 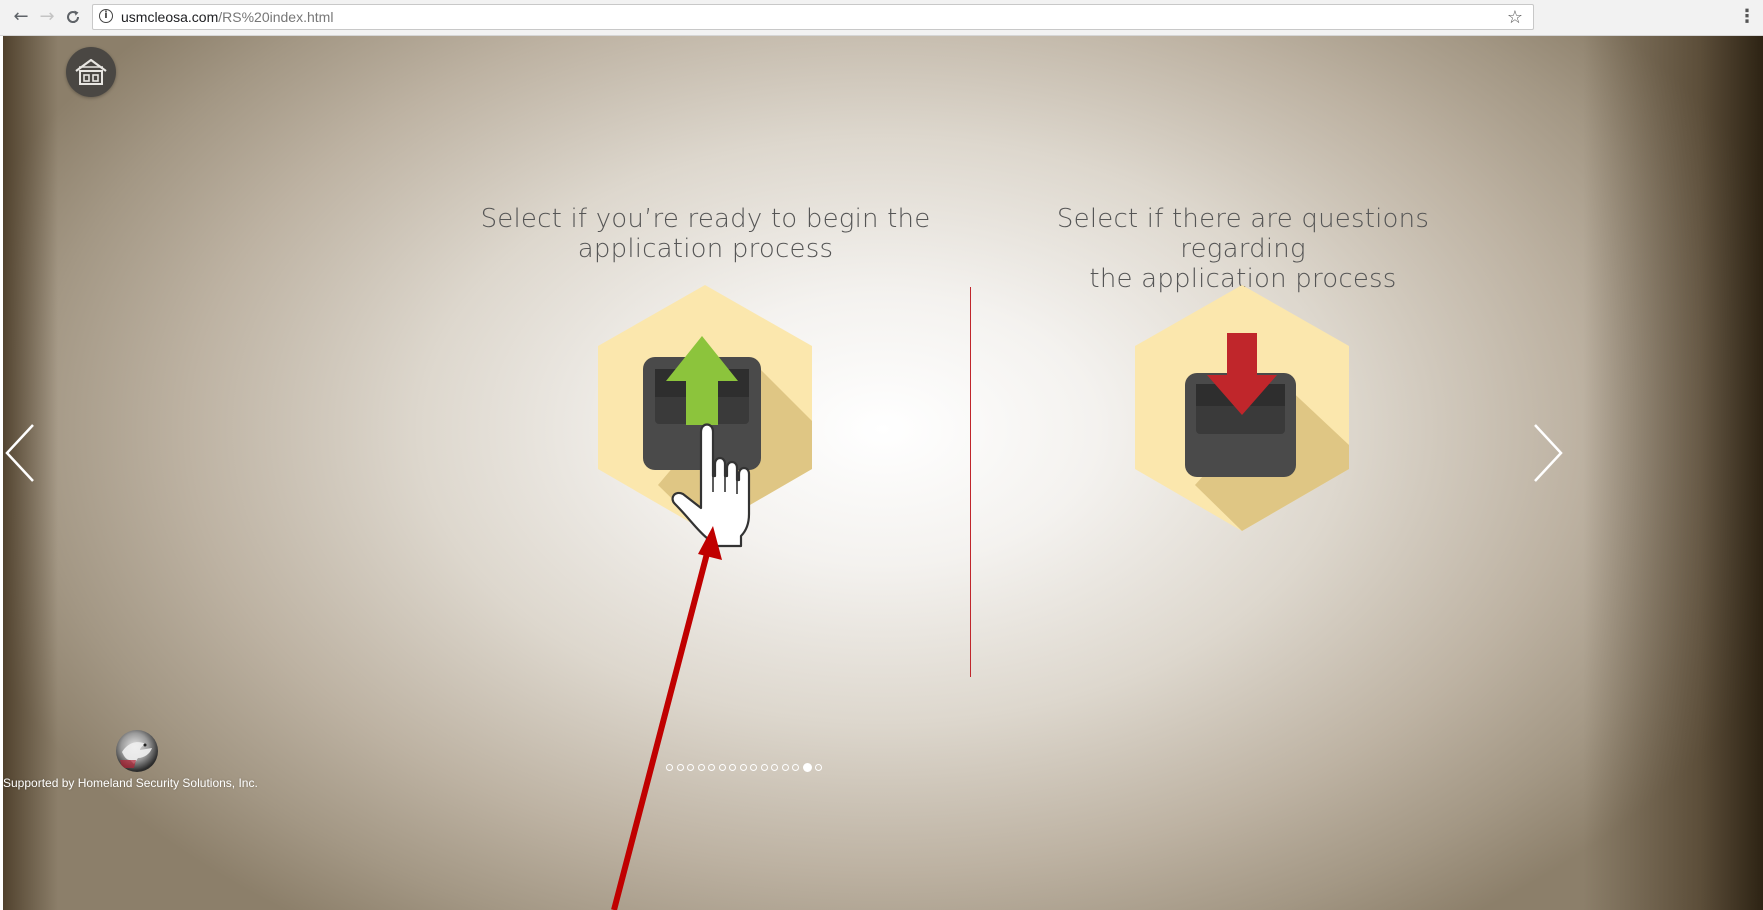 What do you see at coordinates (705, 219) in the screenshot?
I see `option-begin-title-line1: Select if you’re ready to begin the` at bounding box center [705, 219].